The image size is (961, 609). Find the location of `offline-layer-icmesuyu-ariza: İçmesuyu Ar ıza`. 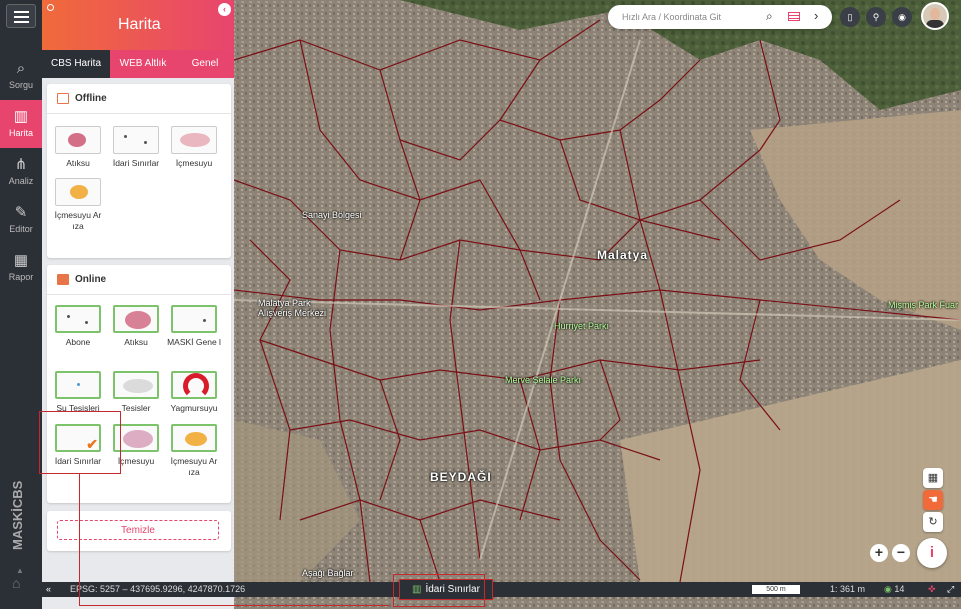

offline-layer-icmesuyu-ariza: İçmesuyu Ar ıza is located at coordinates (78, 205).